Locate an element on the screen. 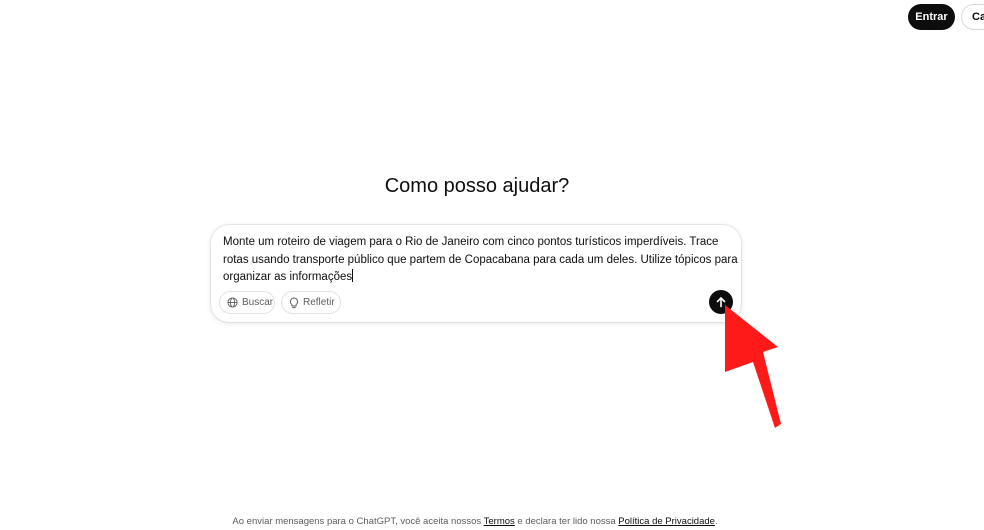  search-button: Buscar is located at coordinates (247, 302).